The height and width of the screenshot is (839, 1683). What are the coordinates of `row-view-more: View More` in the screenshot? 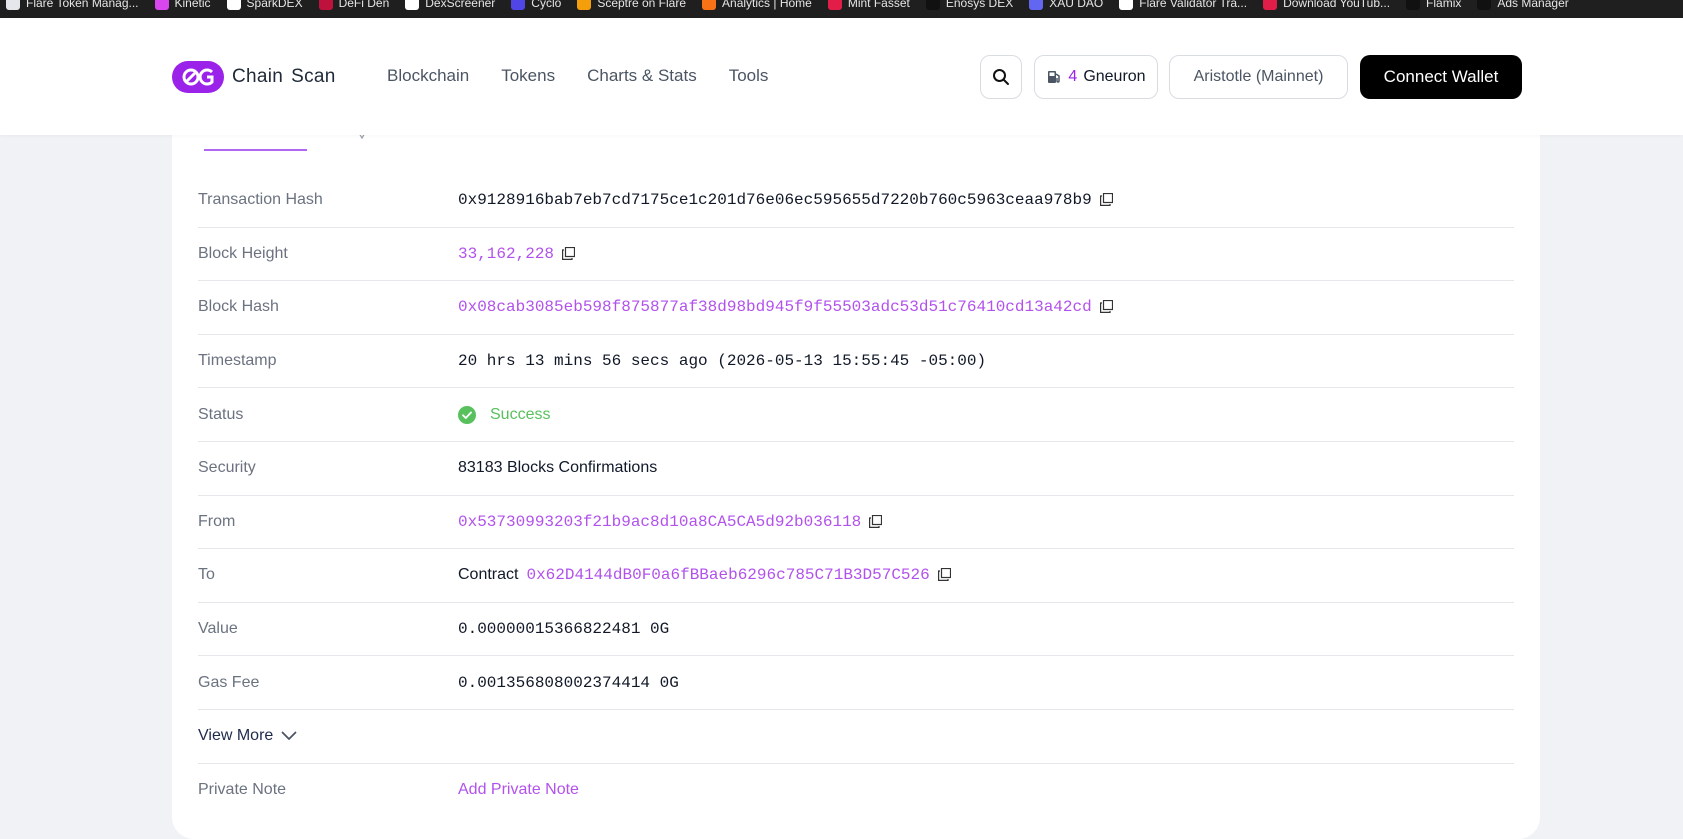 It's located at (856, 737).